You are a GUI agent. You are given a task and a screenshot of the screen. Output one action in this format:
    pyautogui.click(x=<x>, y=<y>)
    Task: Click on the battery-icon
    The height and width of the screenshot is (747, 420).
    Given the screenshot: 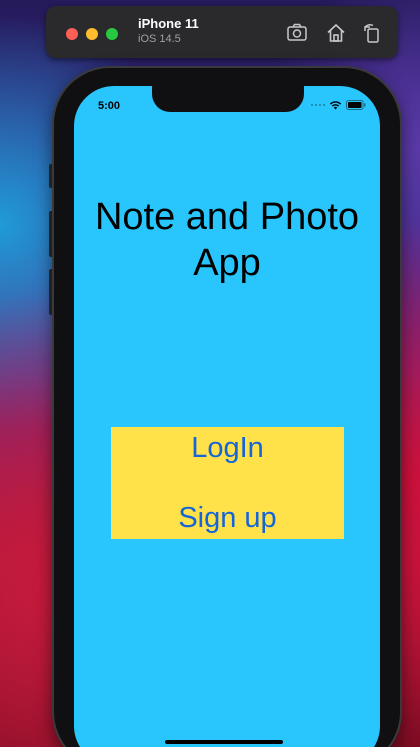 What is the action you would take?
    pyautogui.click(x=356, y=105)
    